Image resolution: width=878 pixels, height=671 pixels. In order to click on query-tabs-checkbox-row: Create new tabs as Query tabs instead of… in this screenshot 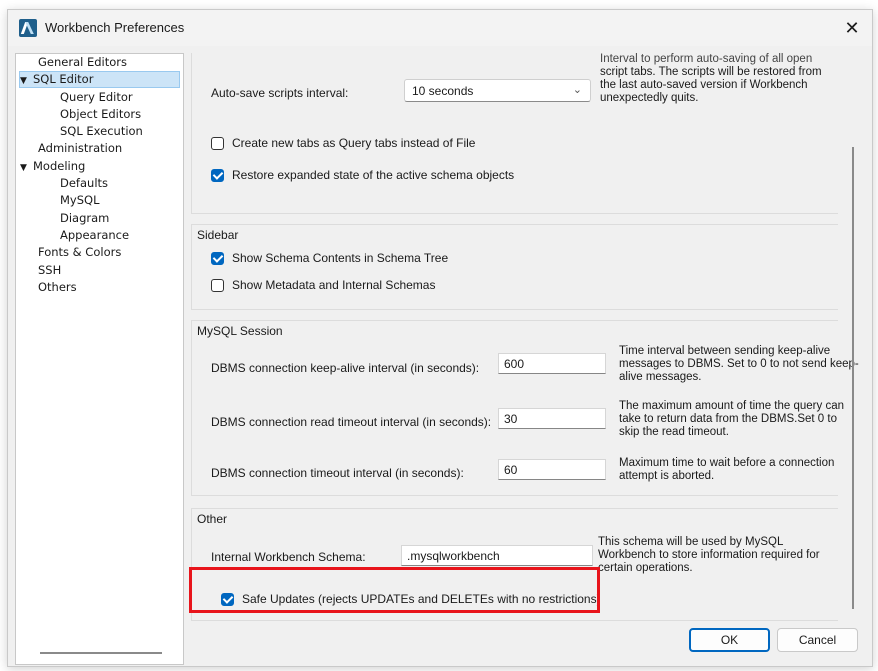, I will do `click(343, 143)`.